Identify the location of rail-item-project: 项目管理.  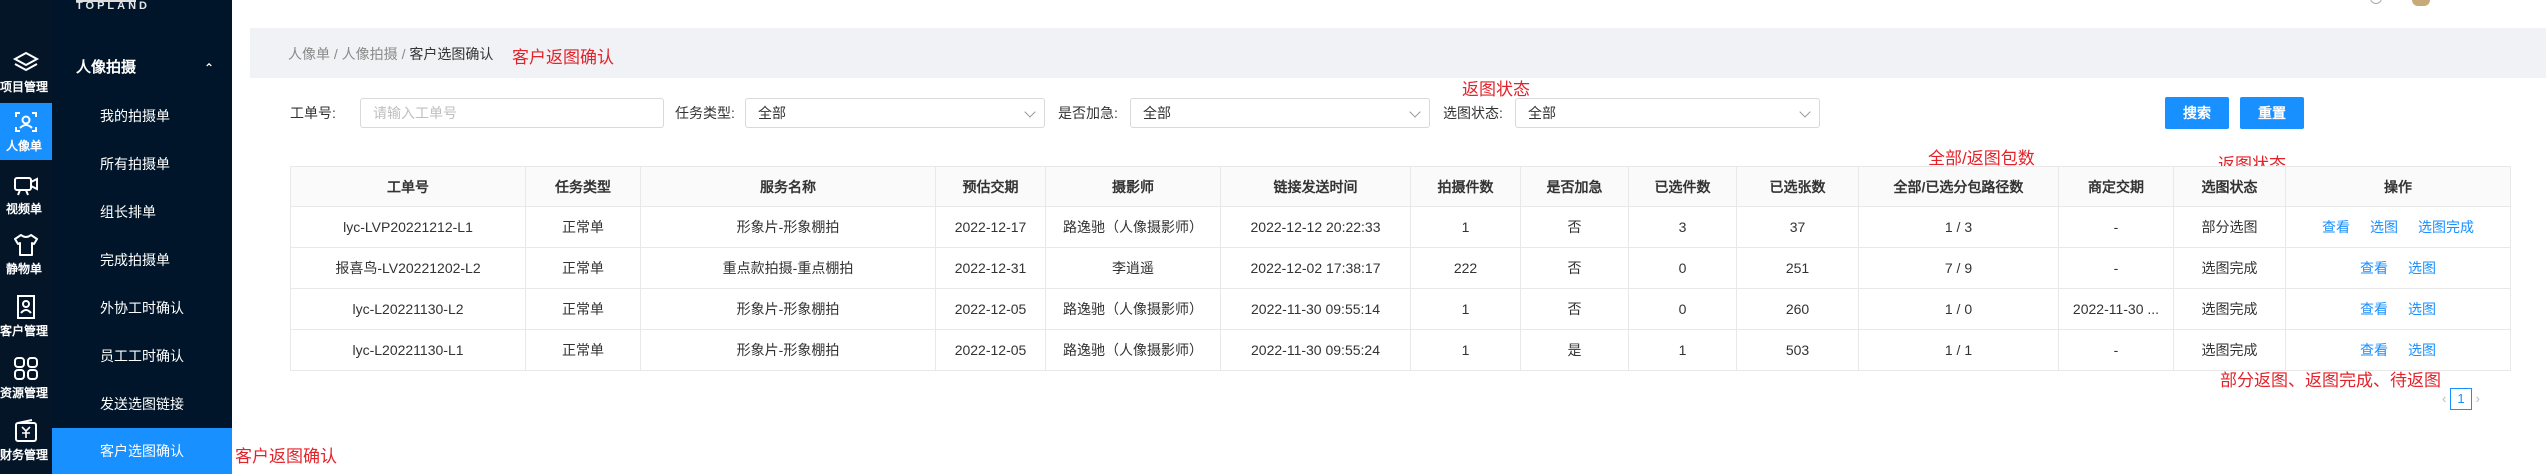
(26, 72).